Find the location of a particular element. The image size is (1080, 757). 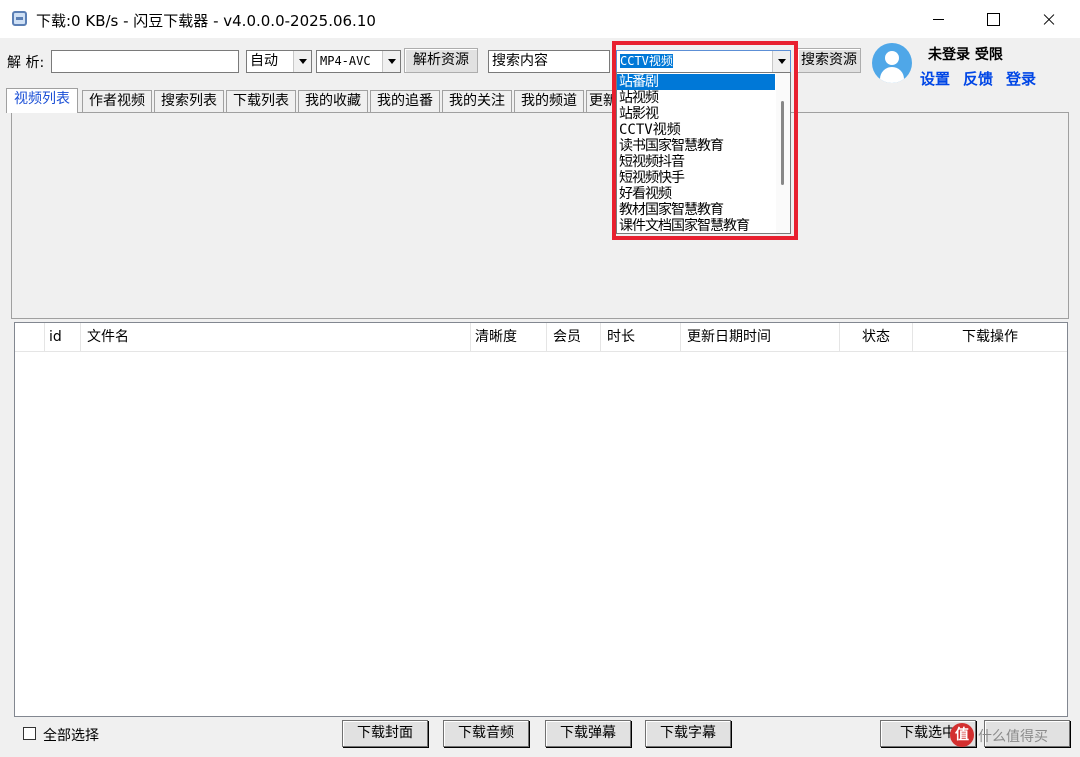

download-cover-button: 下载封面 is located at coordinates (385, 733).